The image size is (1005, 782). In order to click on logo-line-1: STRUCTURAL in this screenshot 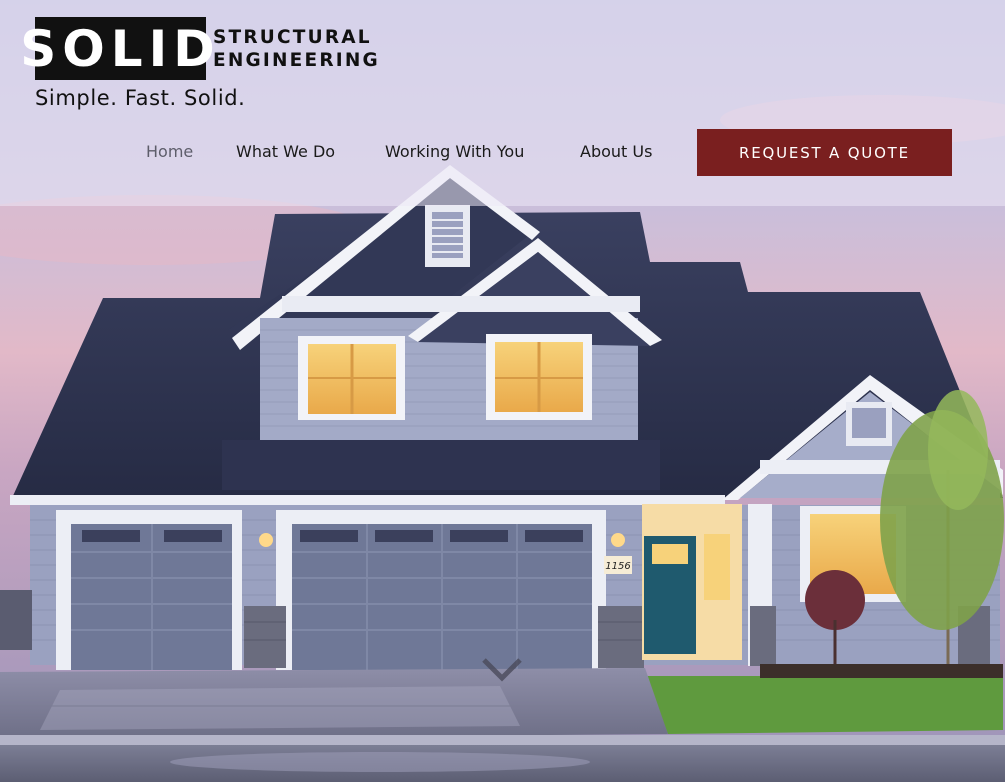, I will do `click(292, 37)`.